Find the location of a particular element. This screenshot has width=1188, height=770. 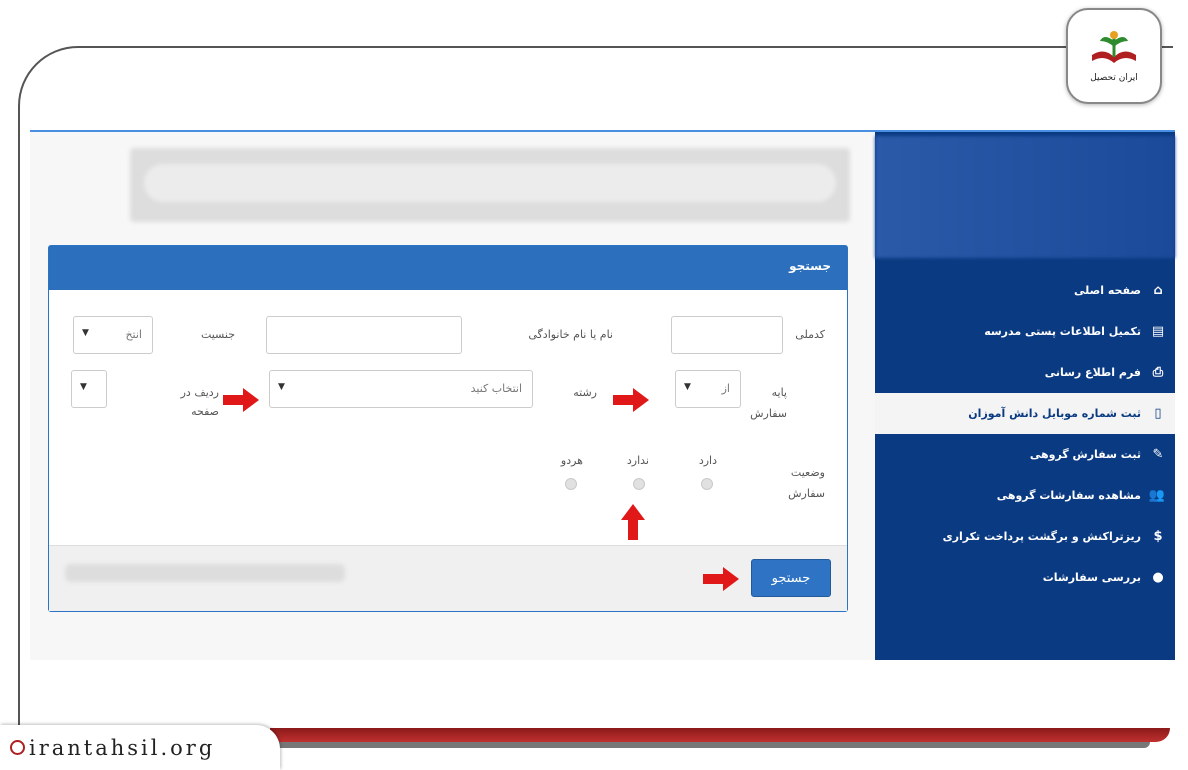

grade-select-value: از is located at coordinates (725, 388).